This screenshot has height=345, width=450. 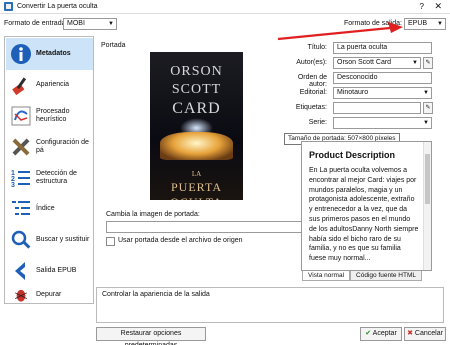 I want to click on cover-book-illustration, so click(x=196, y=146).